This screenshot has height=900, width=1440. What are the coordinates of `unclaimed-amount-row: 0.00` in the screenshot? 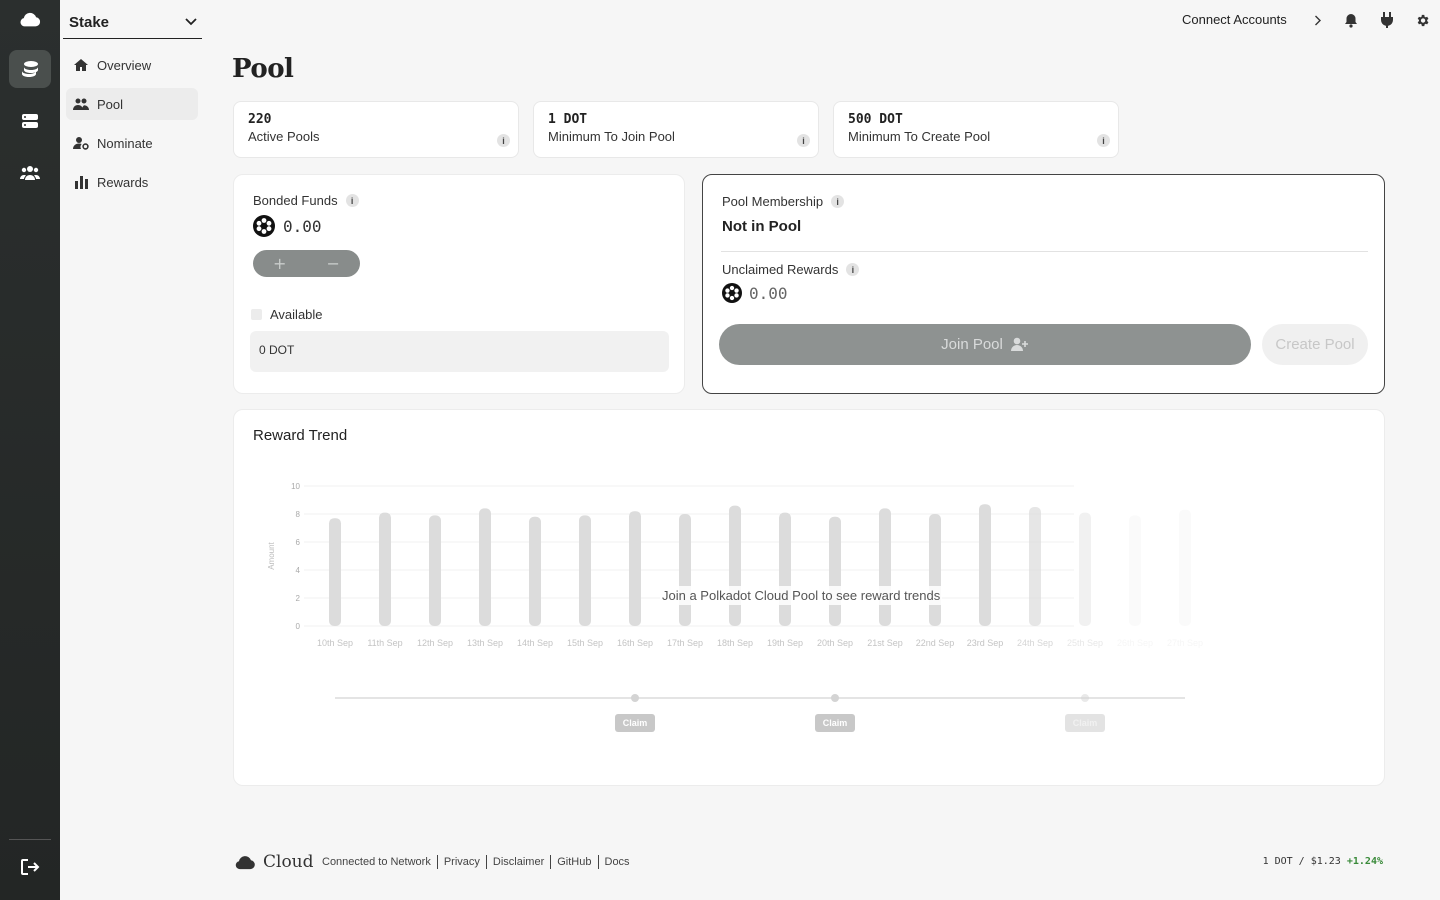 It's located at (755, 293).